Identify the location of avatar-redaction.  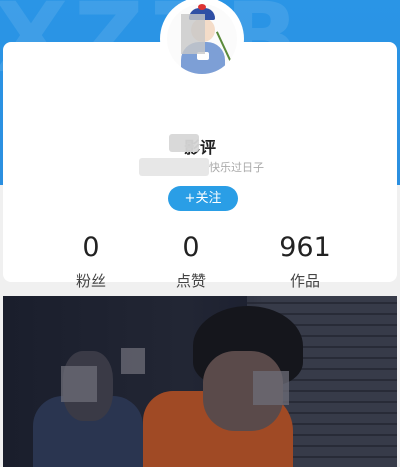
(193, 34).